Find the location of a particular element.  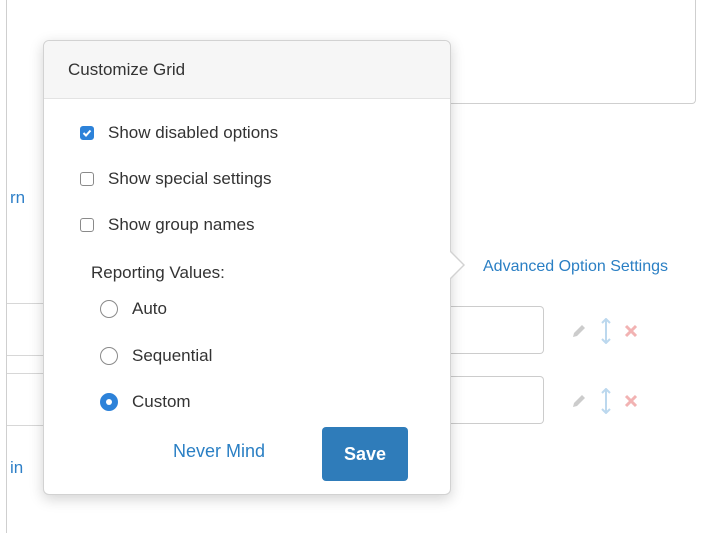

checkbox-label: Show disabled options is located at coordinates (193, 132).